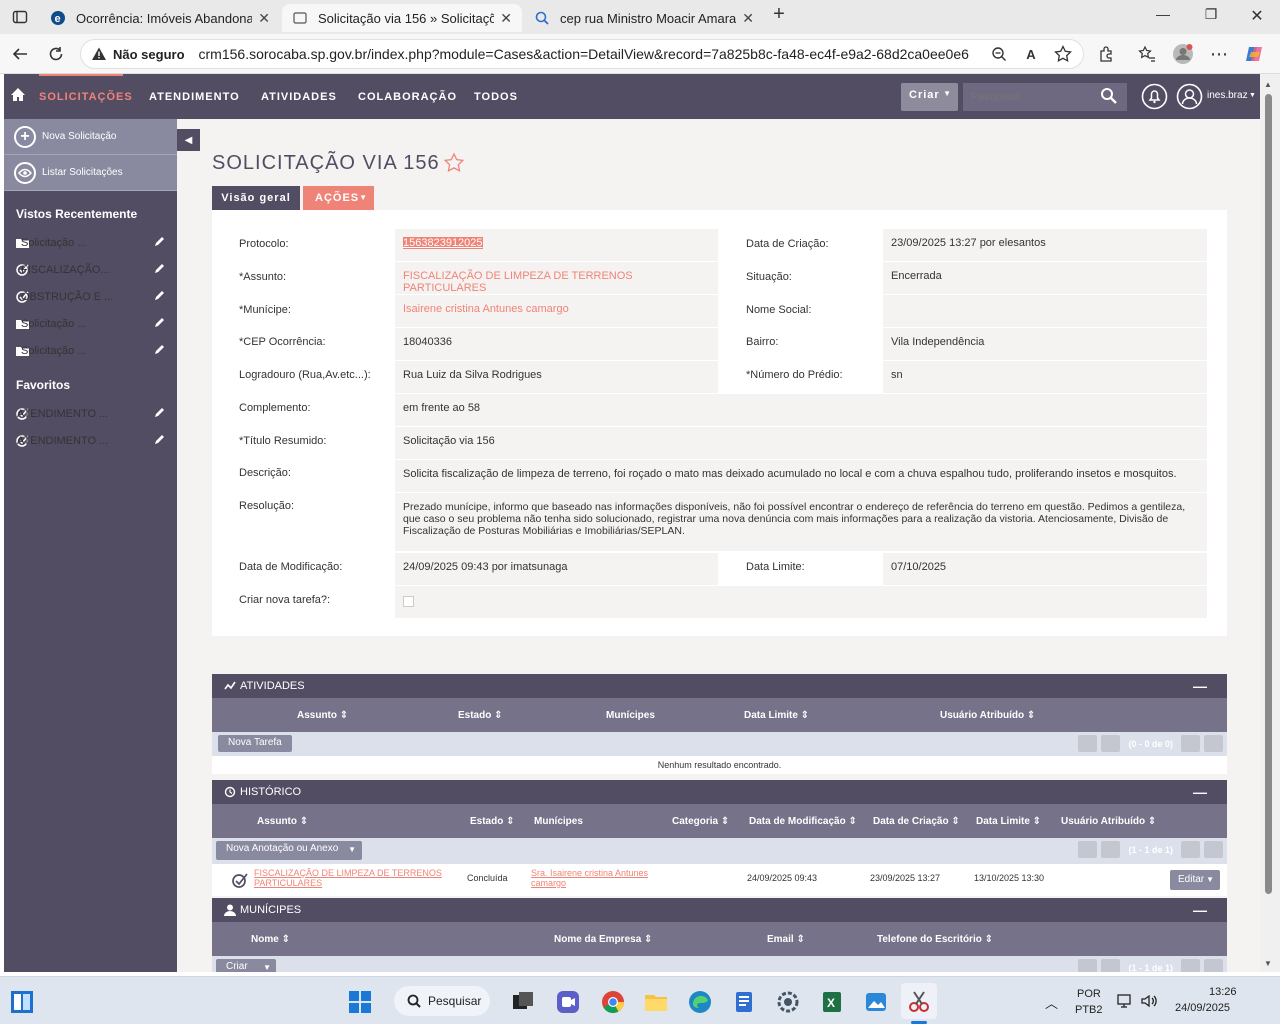  I want to click on col-categoria: Categoria ⇕, so click(700, 821).